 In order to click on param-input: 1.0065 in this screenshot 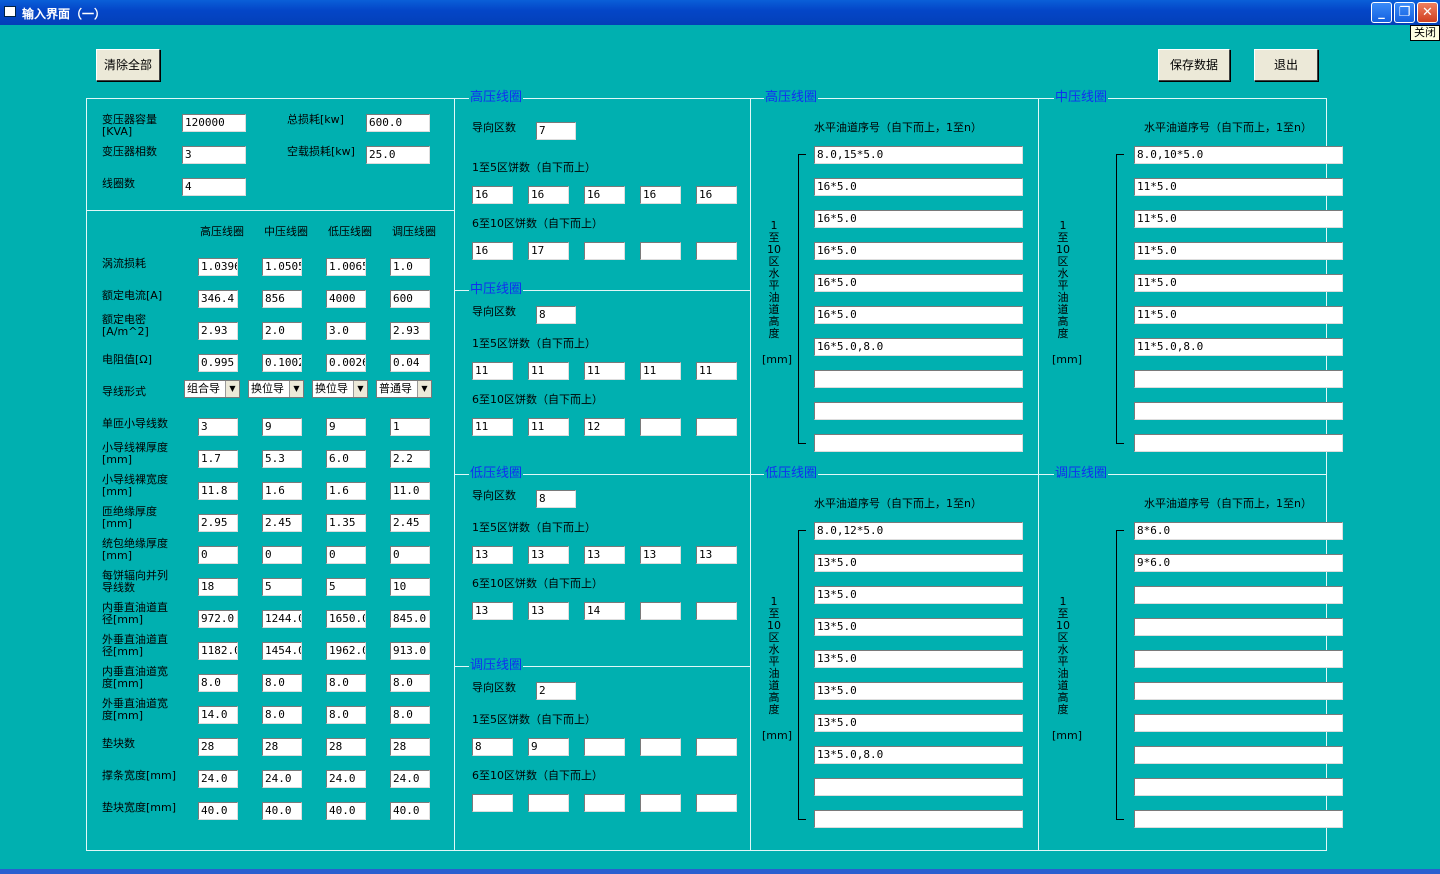, I will do `click(346, 267)`.